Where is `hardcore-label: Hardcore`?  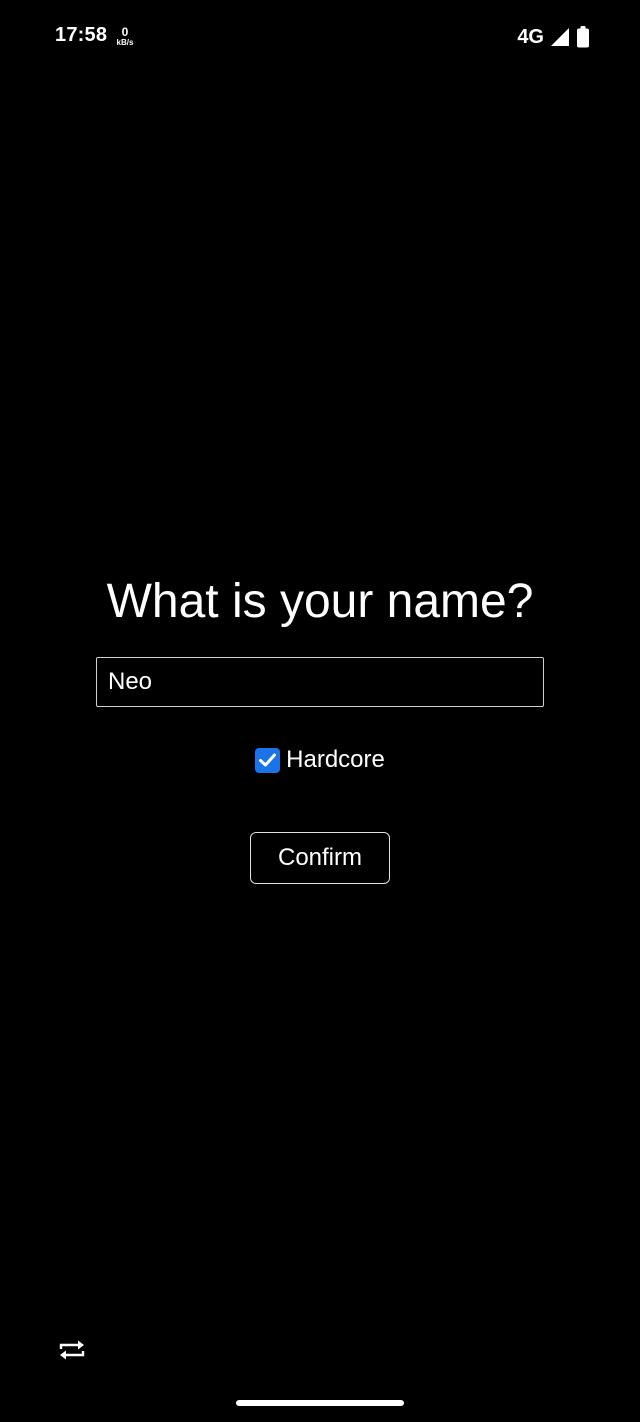
hardcore-label: Hardcore is located at coordinates (335, 759).